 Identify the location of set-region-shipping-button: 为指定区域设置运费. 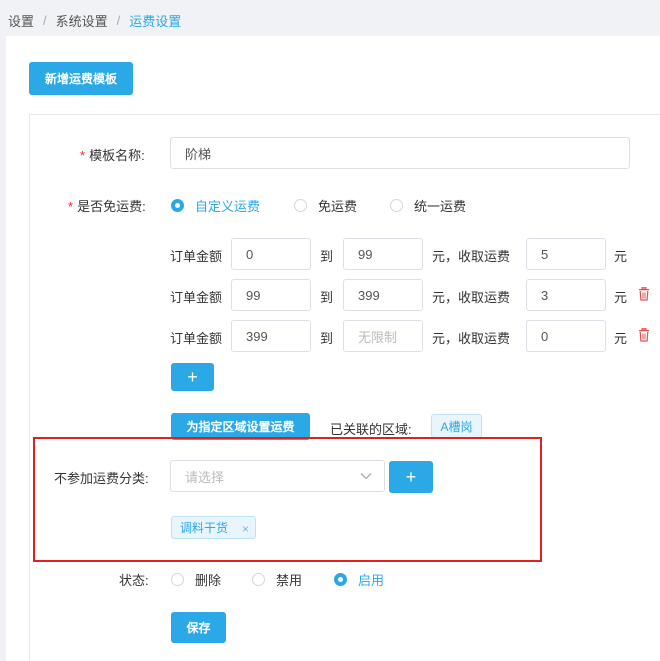
(240, 426).